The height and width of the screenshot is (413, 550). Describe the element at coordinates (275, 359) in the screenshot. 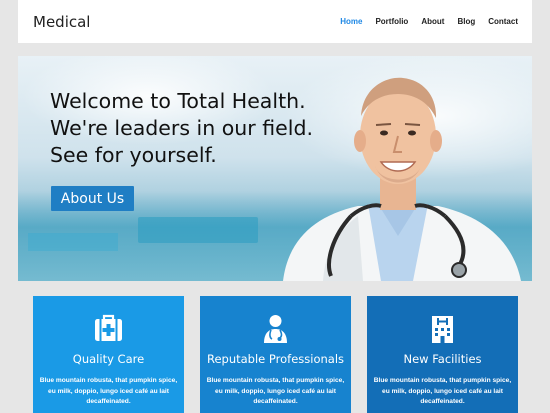

I see `feature-title: Reputable Professionals` at that location.